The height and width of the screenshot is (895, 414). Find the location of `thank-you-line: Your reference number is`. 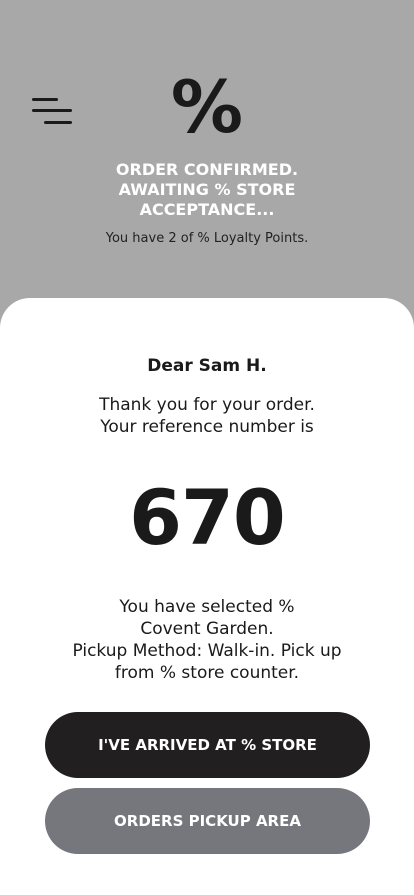

thank-you-line: Your reference number is is located at coordinates (207, 427).